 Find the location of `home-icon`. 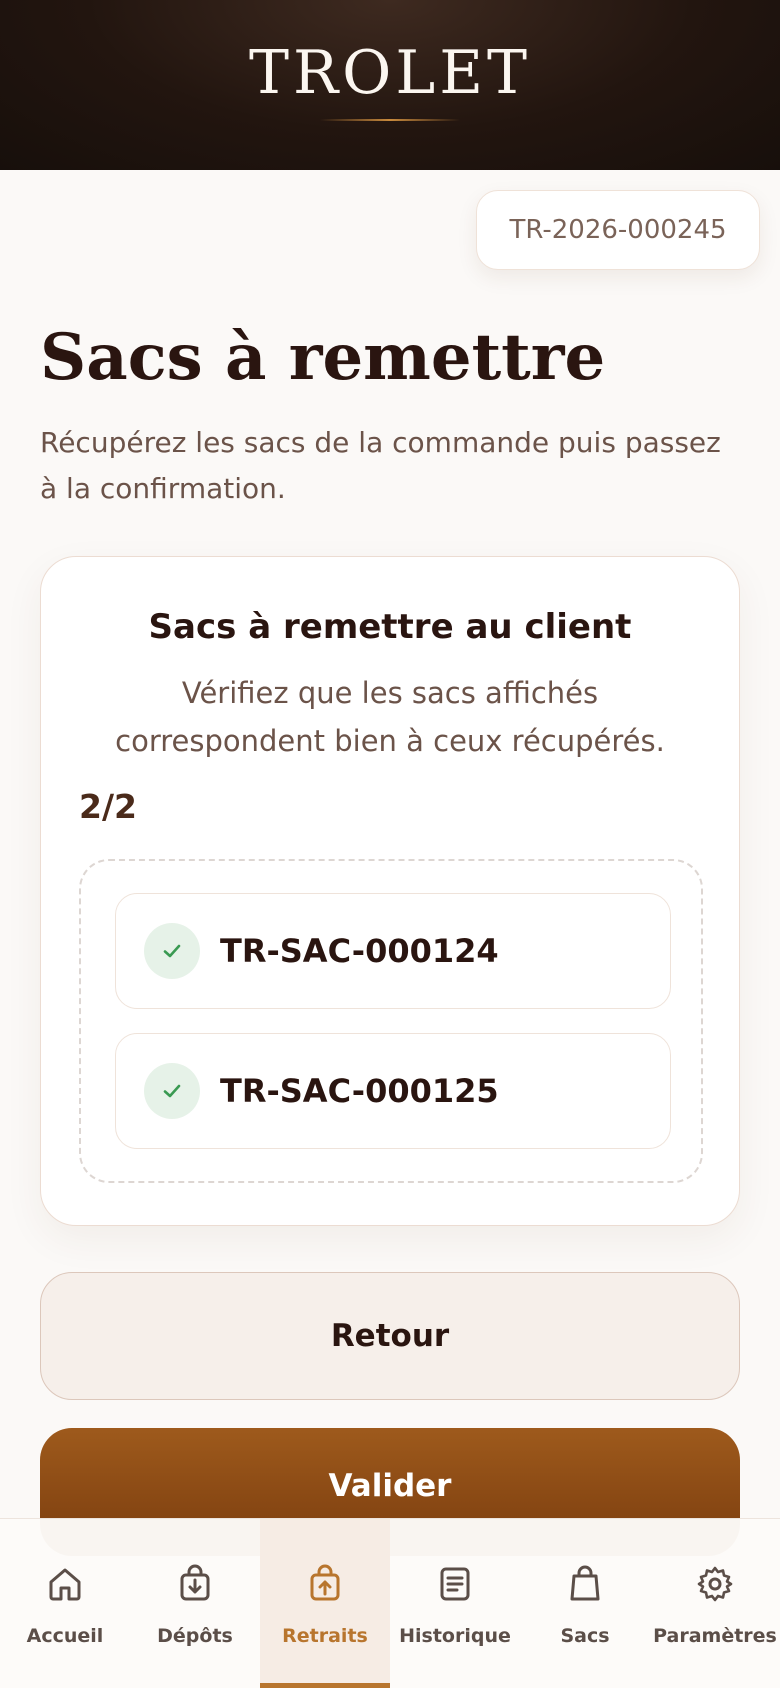

home-icon is located at coordinates (65, 1584).